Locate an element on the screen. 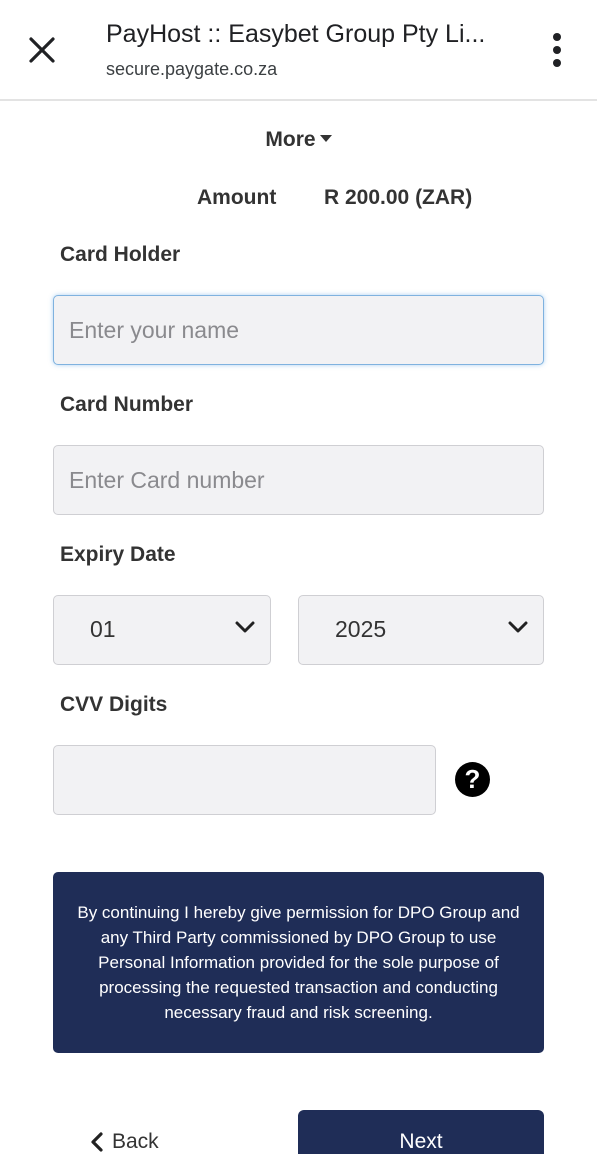  question-circle-icon: ? is located at coordinates (472, 779).